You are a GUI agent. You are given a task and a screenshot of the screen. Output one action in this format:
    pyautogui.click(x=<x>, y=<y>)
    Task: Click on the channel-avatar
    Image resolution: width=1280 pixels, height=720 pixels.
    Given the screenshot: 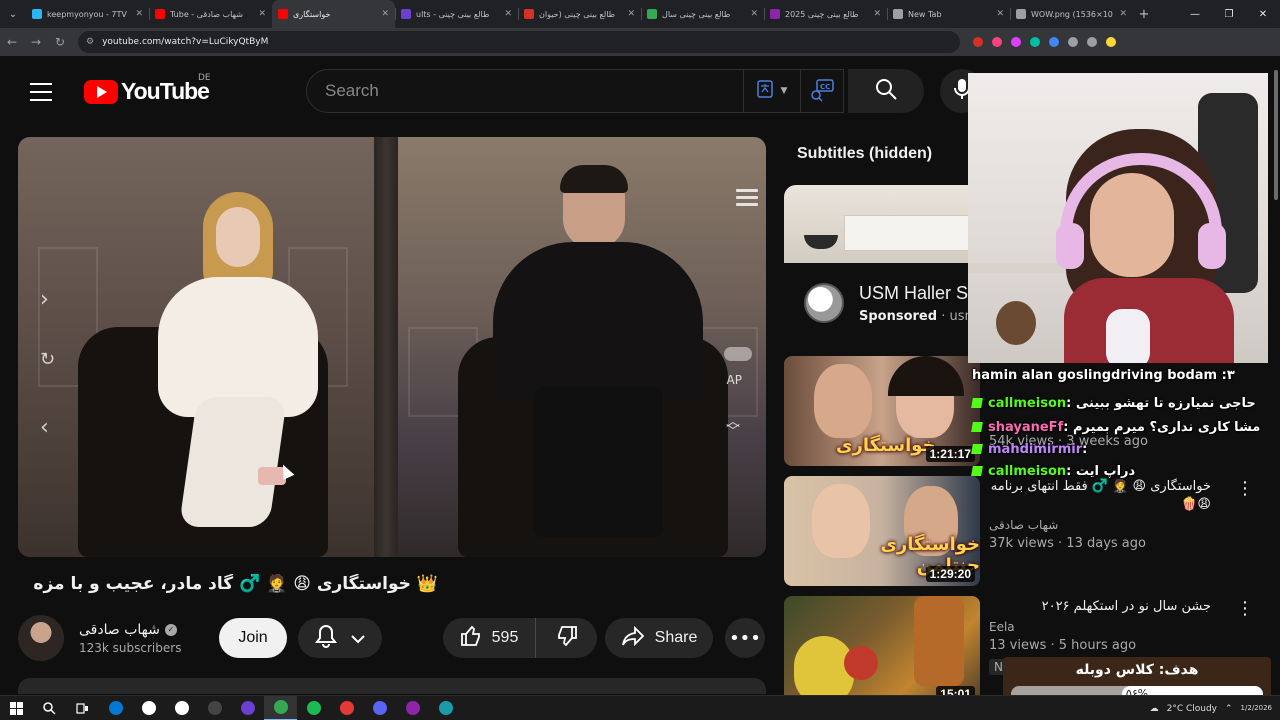 What is the action you would take?
    pyautogui.click(x=41, y=638)
    